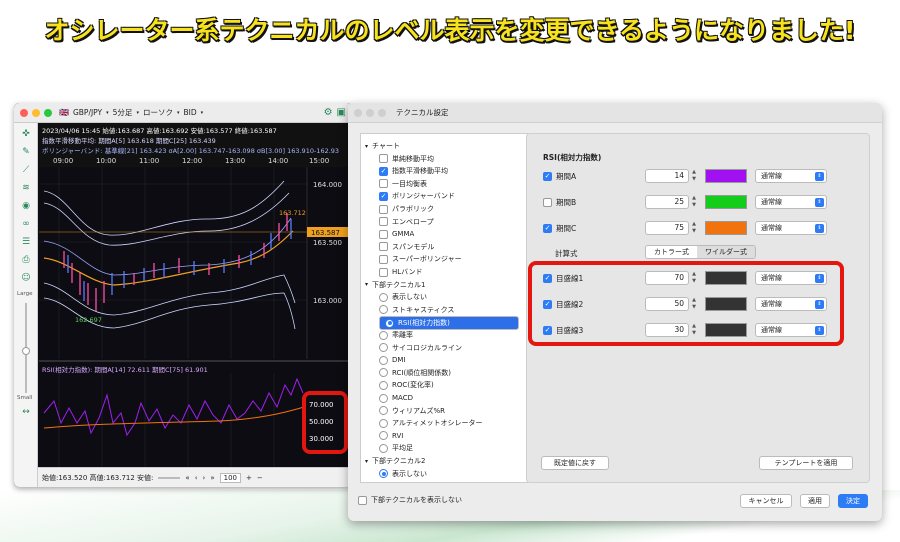 This screenshot has width=900, height=542. I want to click on layout-icon: ▣, so click(341, 112).